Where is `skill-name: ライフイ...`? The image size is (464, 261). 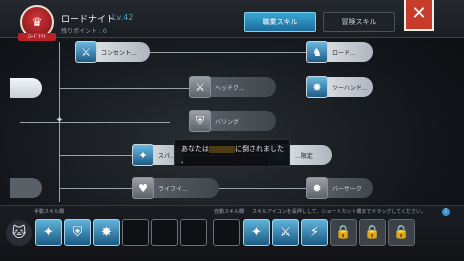
skill-name: ライフイ... is located at coordinates (173, 189).